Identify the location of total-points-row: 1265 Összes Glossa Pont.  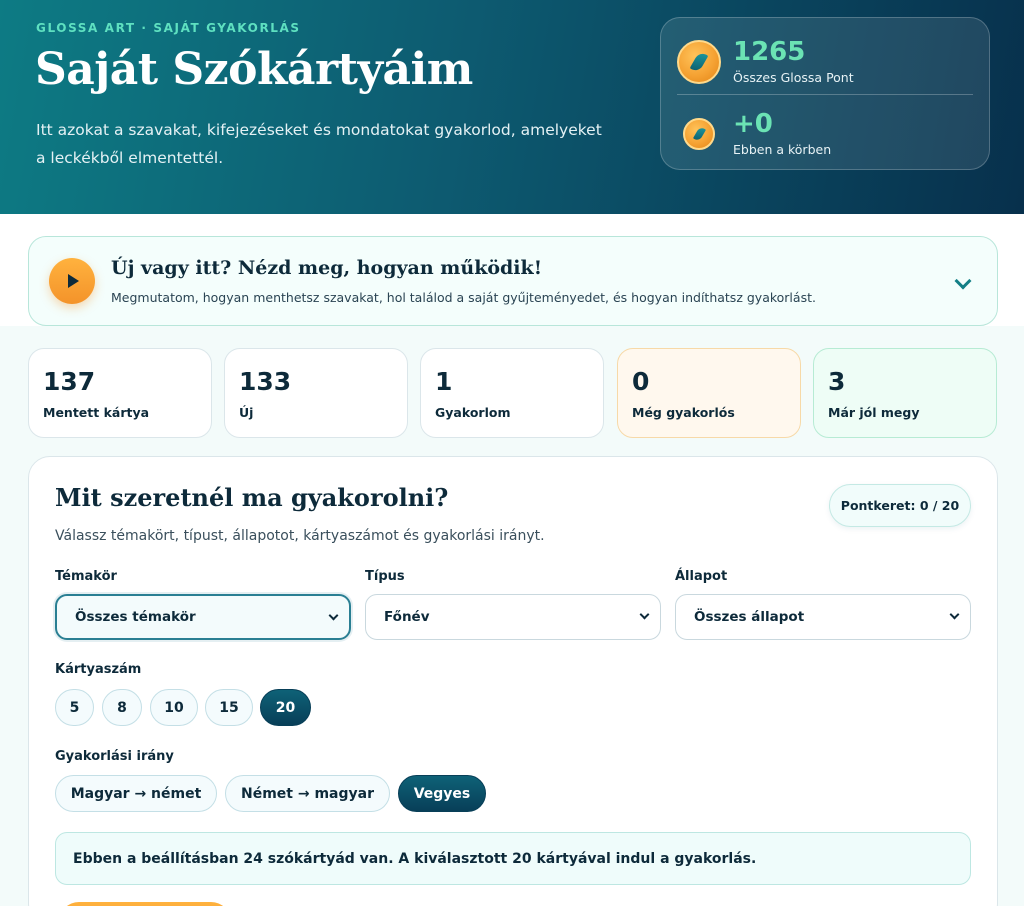
(765, 61).